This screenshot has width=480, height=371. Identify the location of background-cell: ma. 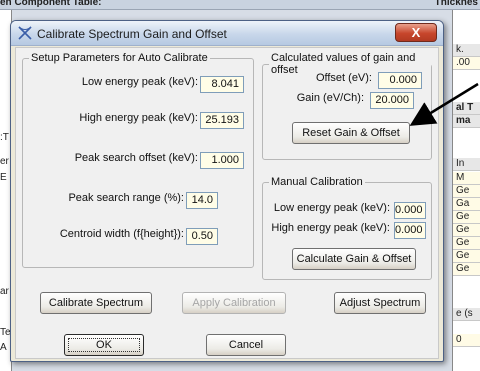
(466, 121).